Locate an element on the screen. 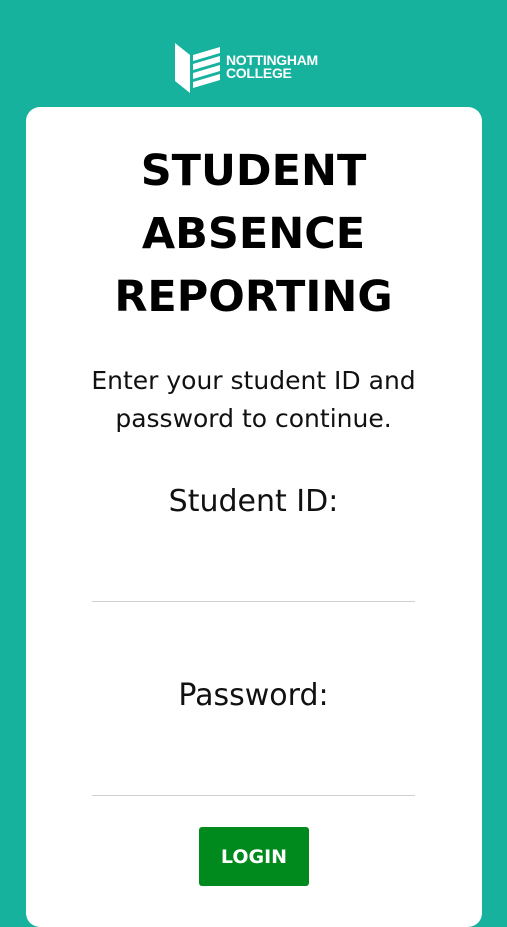 The height and width of the screenshot is (927, 507). logo-line-2: COLLEGE is located at coordinates (259, 73).